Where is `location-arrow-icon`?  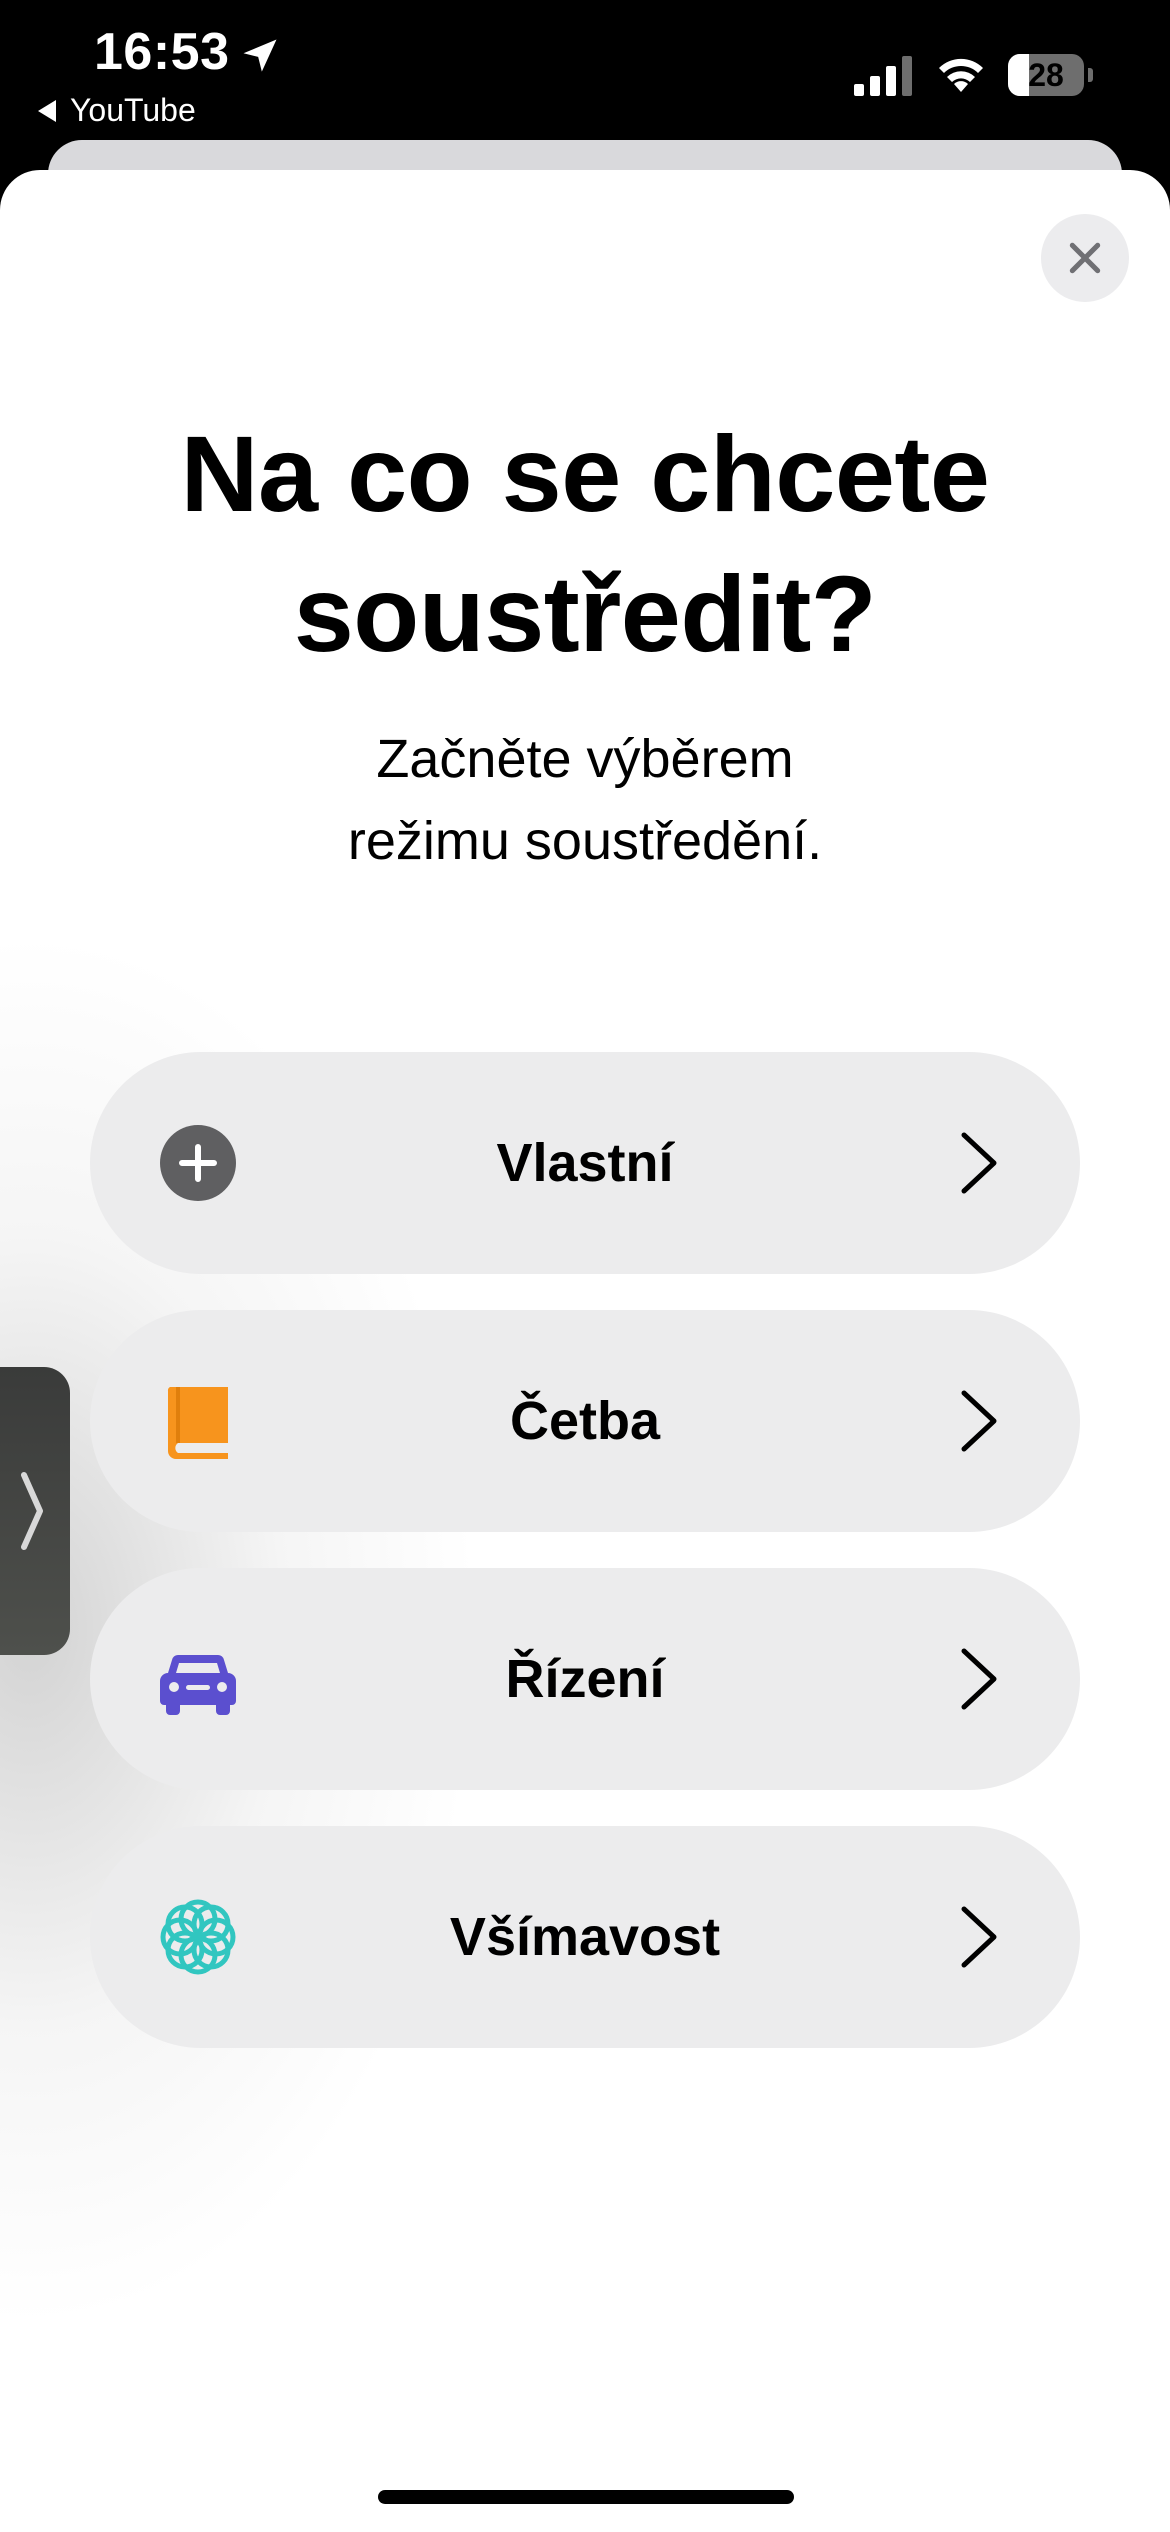 location-arrow-icon is located at coordinates (260, 55).